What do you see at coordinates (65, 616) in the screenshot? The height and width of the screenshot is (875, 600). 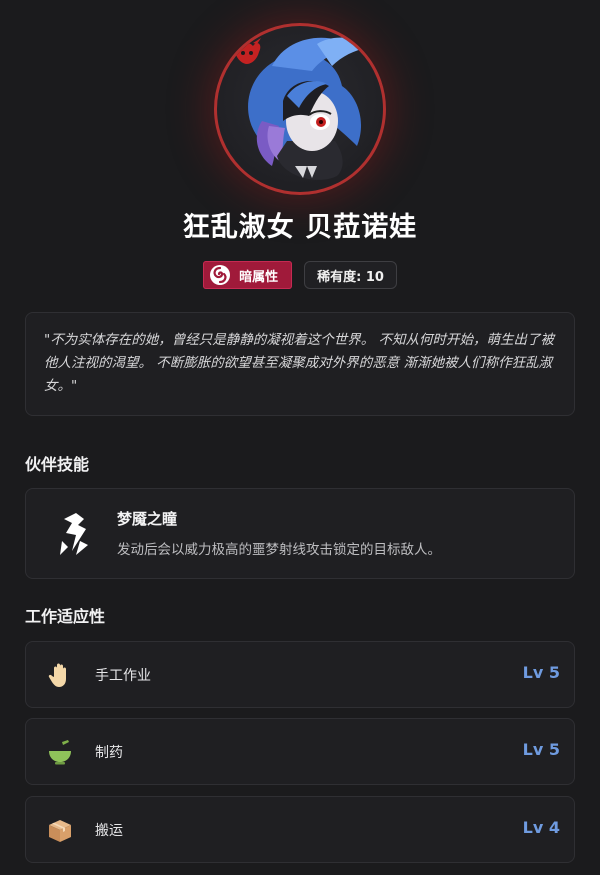 I see `work-section-title: 工作适应性` at bounding box center [65, 616].